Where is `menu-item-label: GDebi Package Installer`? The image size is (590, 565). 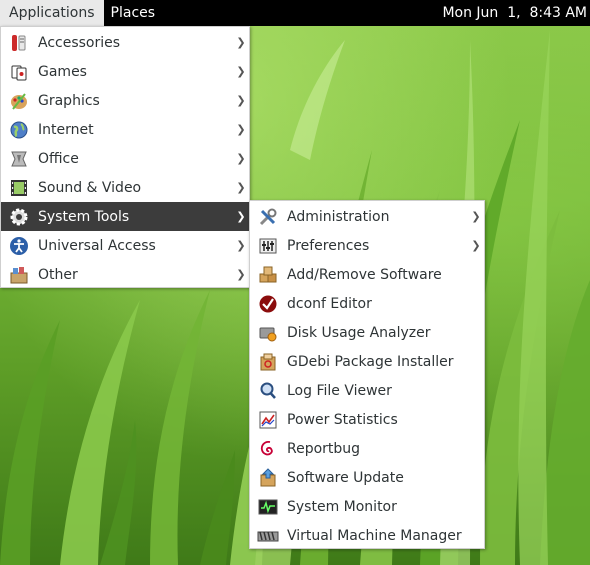 menu-item-label: GDebi Package Installer is located at coordinates (370, 361).